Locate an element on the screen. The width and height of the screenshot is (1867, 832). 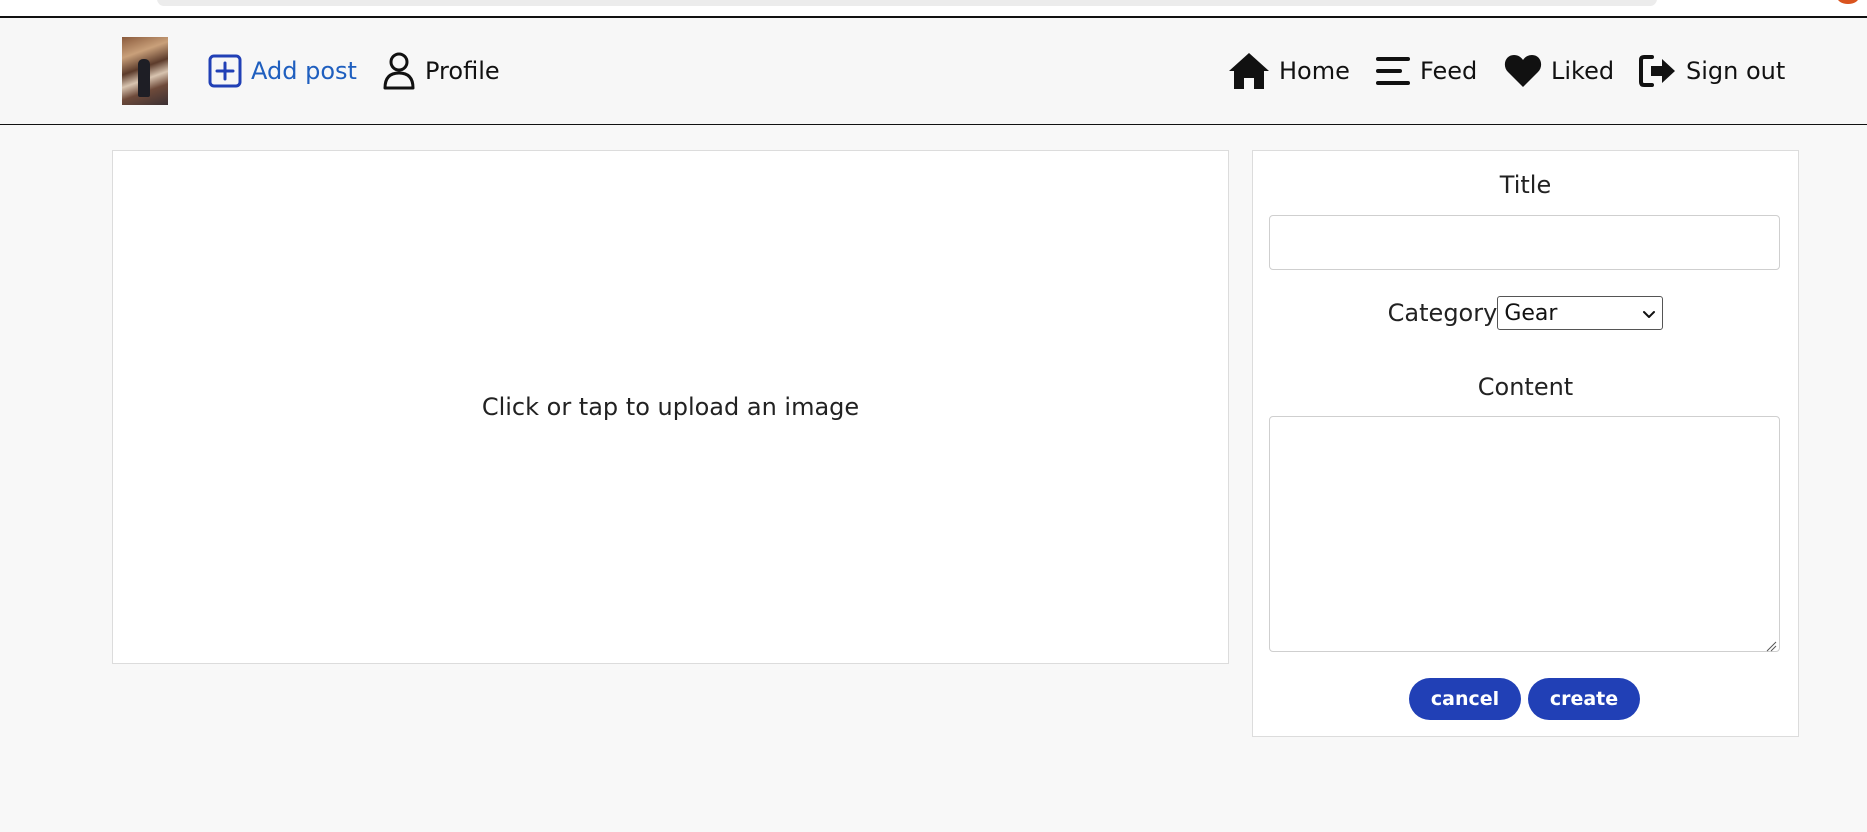
nav-liked: Liked is located at coordinates (1558, 71).